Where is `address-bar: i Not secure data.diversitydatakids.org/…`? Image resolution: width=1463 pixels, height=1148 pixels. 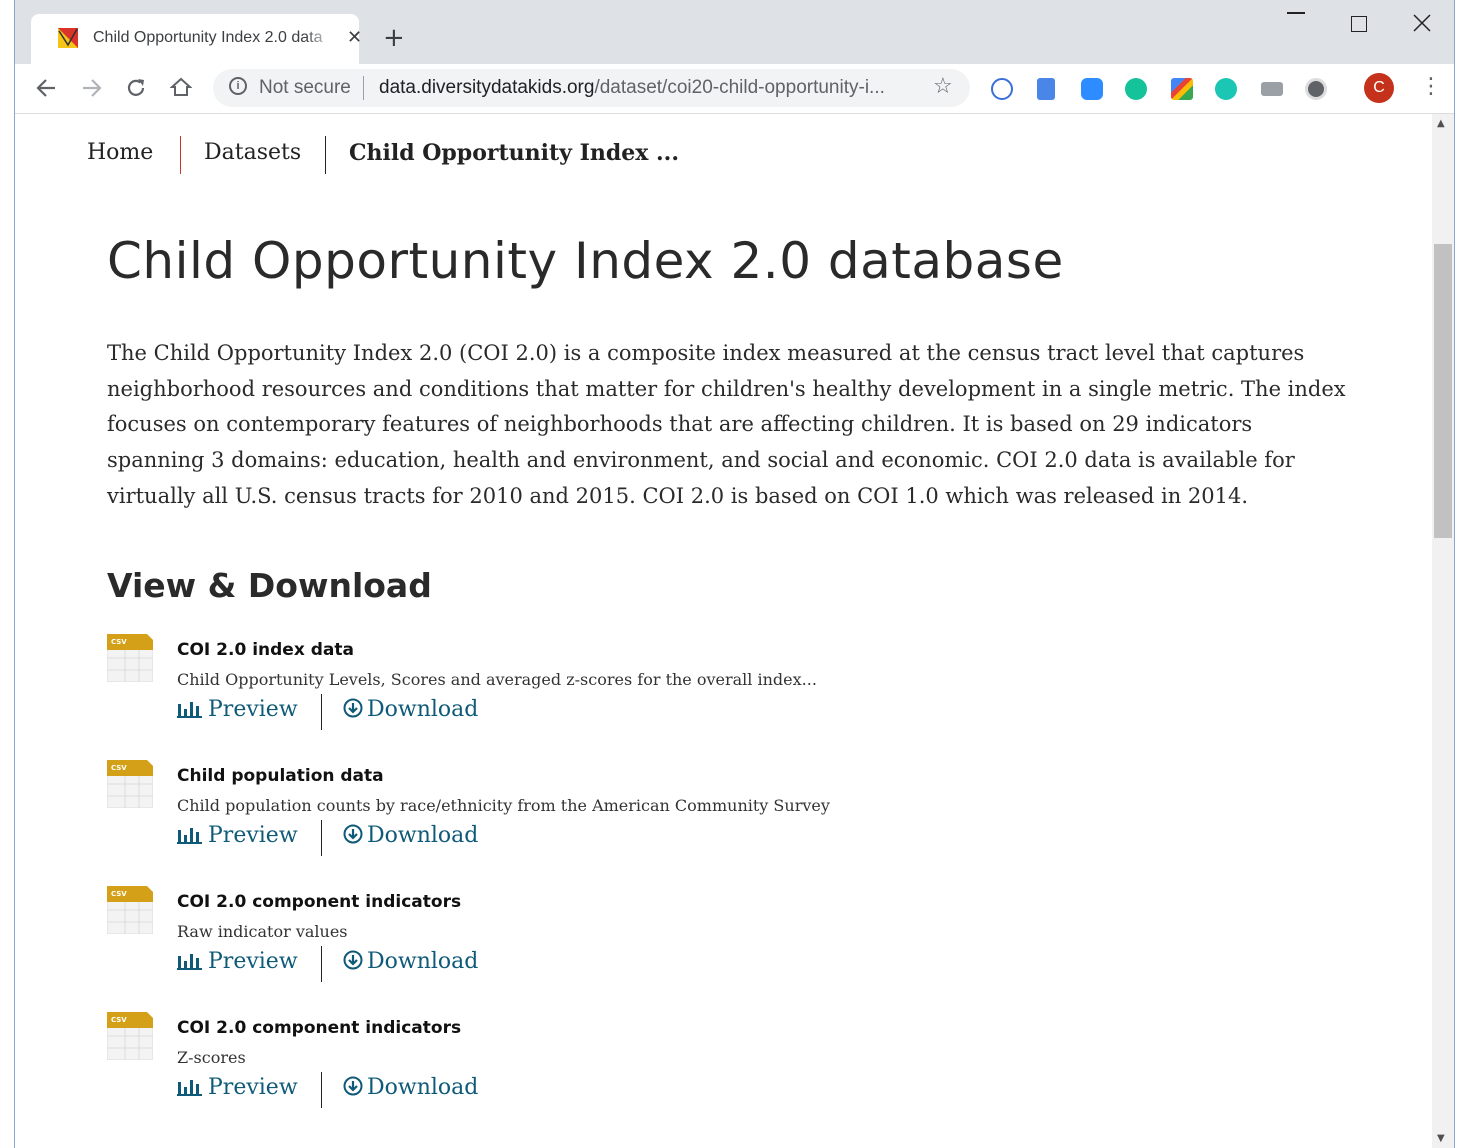
address-bar: i Not secure data.diversitydatakids.org/… is located at coordinates (591, 88).